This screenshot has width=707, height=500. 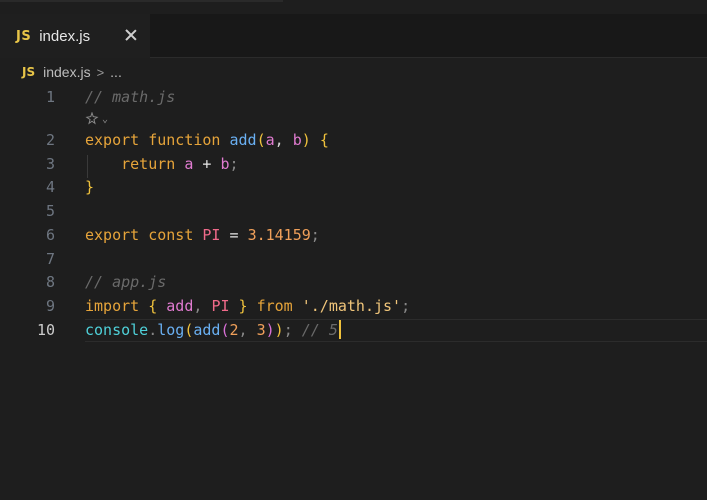 I want to click on code-text: console.log(add(2, 3)); // 5, so click(x=213, y=330).